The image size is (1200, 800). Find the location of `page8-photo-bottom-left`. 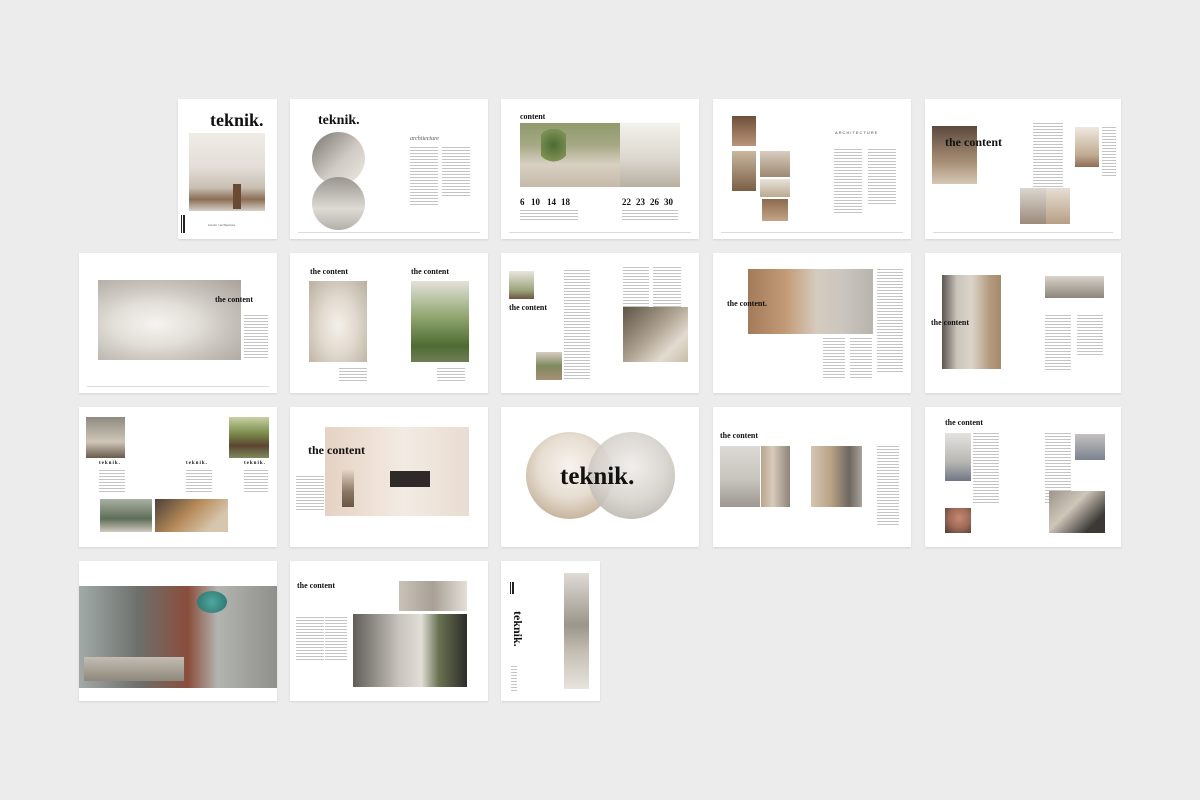

page8-photo-bottom-left is located at coordinates (549, 366).